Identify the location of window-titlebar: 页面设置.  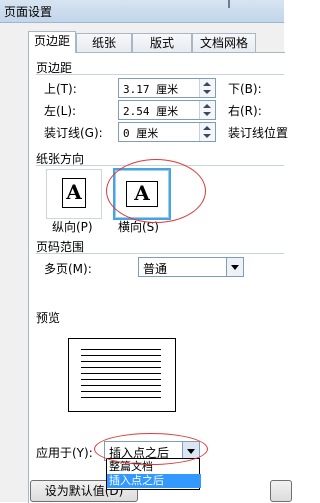
(142, 11).